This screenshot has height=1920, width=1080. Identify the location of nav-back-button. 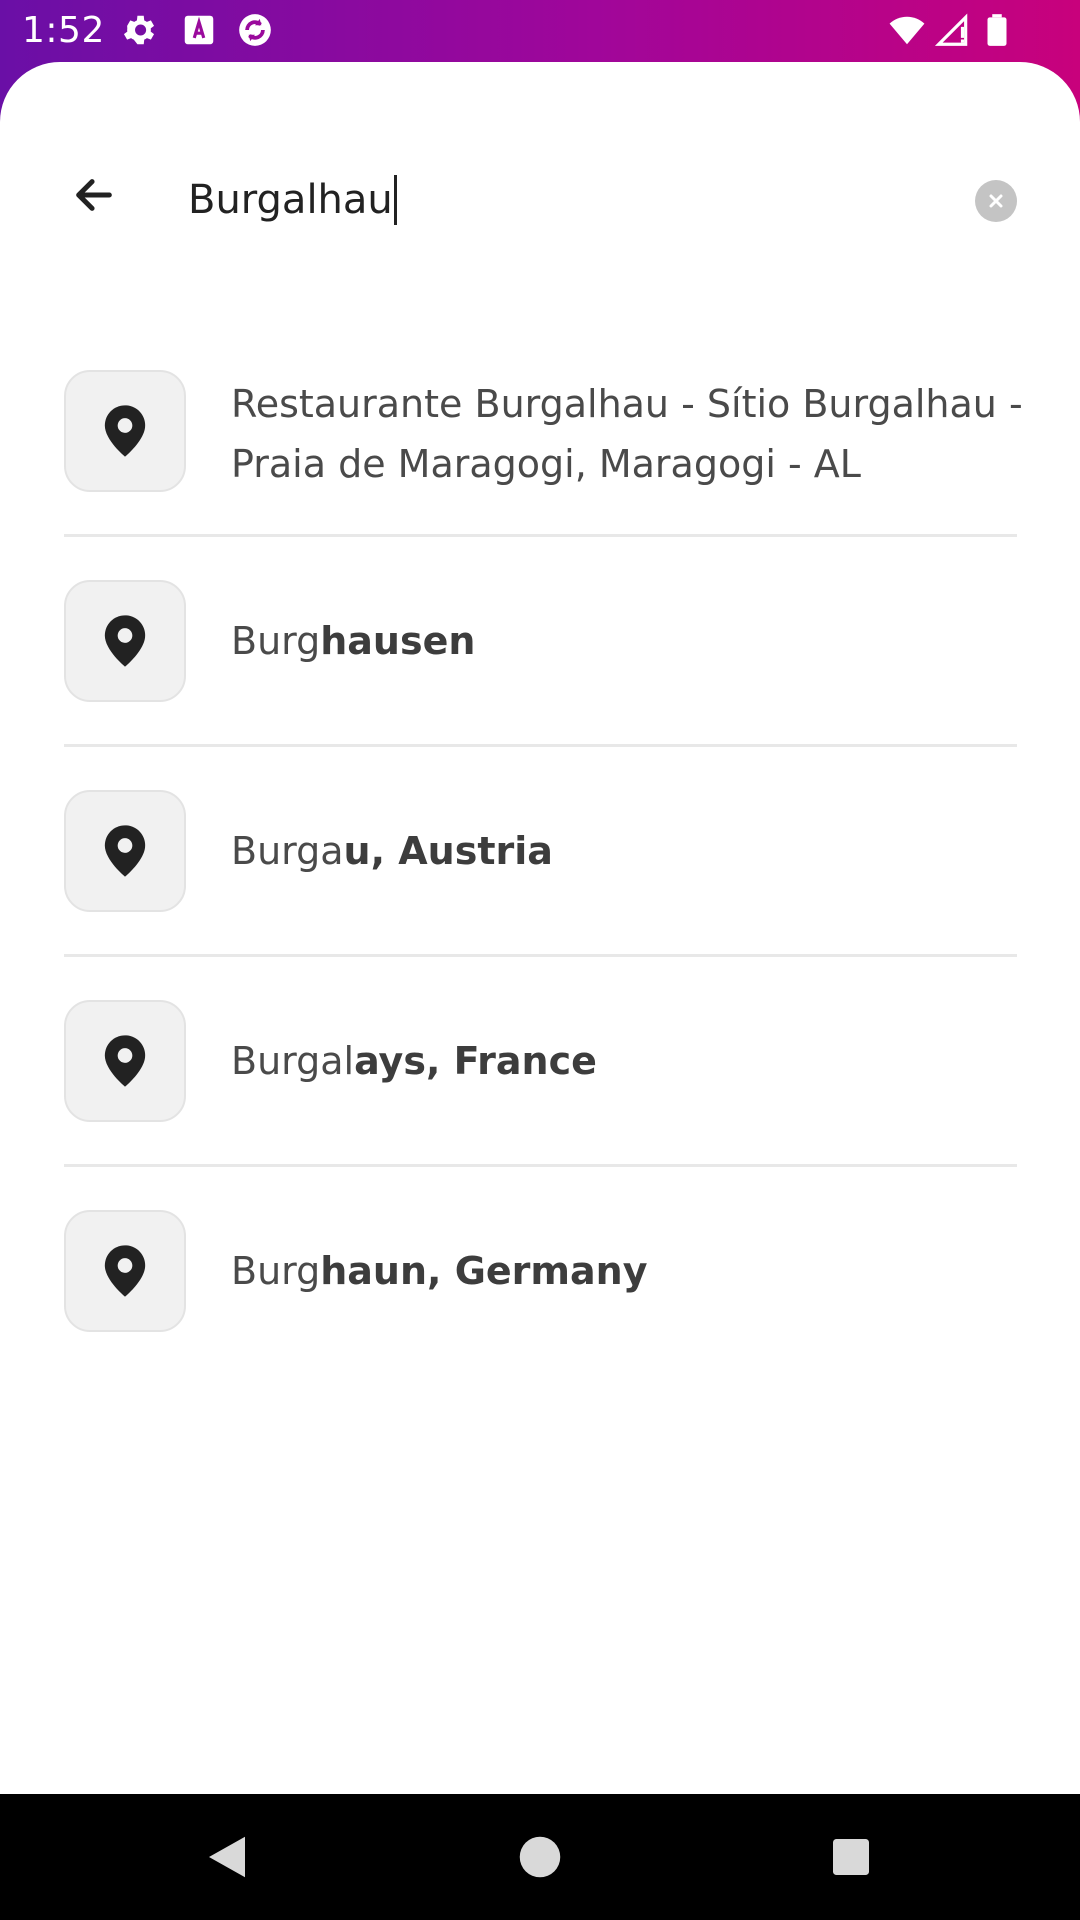
(227, 1857).